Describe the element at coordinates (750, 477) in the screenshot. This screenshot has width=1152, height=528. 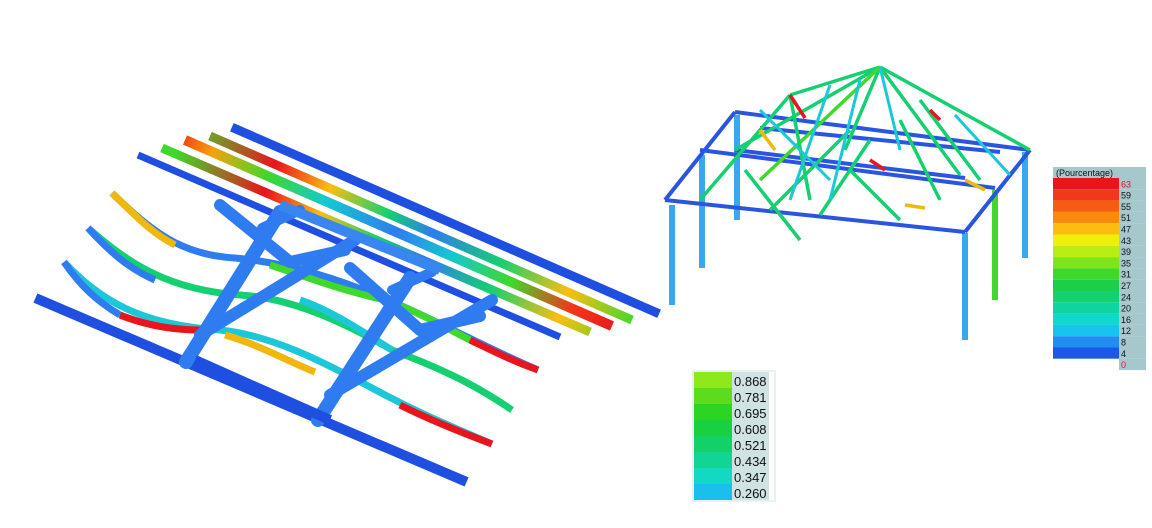
I see `legend-ratio-label: 0.347` at that location.